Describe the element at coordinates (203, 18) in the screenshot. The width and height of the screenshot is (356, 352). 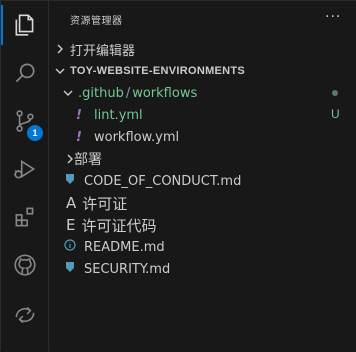
I see `explorer-header: 资源管理器 ···` at that location.